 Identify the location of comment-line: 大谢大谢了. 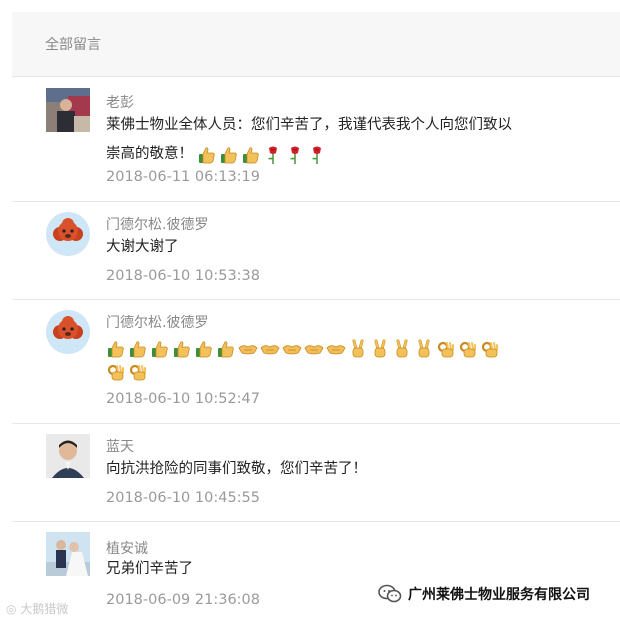
(142, 247).